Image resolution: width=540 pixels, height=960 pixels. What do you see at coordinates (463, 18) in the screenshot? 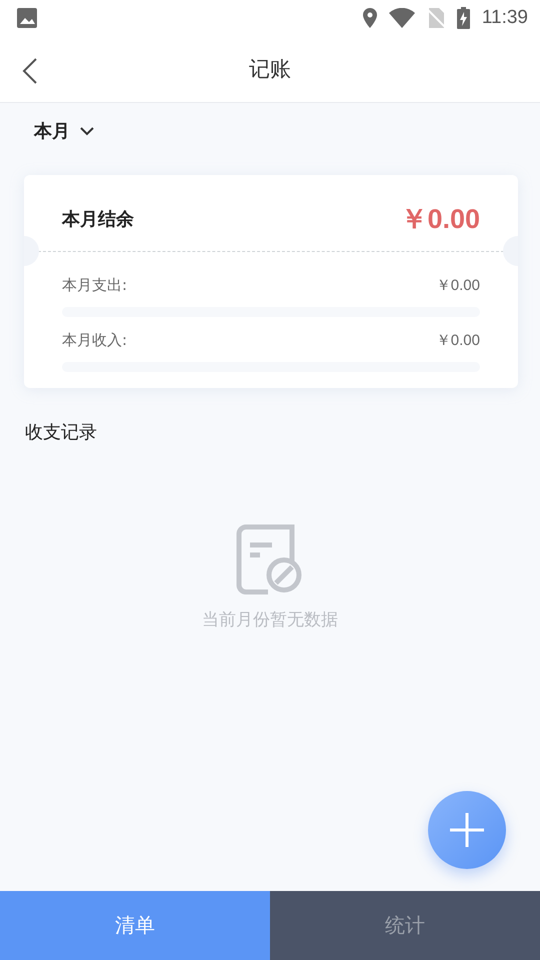
I see `battery-charging-icon` at bounding box center [463, 18].